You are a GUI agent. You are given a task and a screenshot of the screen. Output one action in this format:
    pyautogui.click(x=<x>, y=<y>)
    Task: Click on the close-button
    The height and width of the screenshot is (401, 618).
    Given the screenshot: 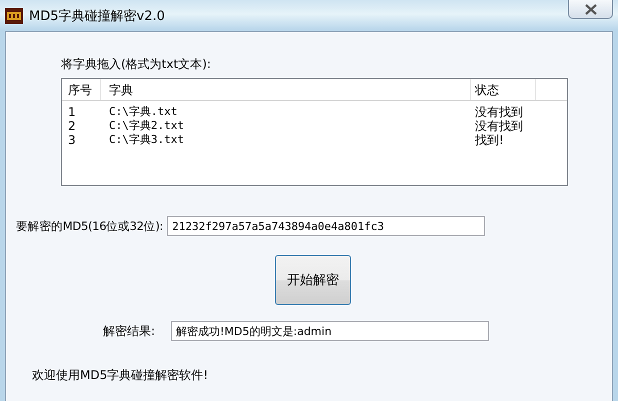 What is the action you would take?
    pyautogui.click(x=590, y=9)
    